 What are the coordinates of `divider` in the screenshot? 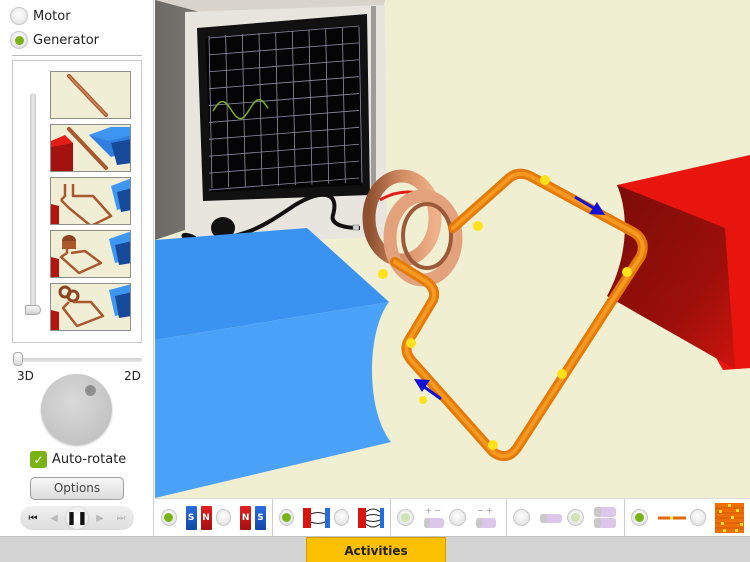 It's located at (77, 55).